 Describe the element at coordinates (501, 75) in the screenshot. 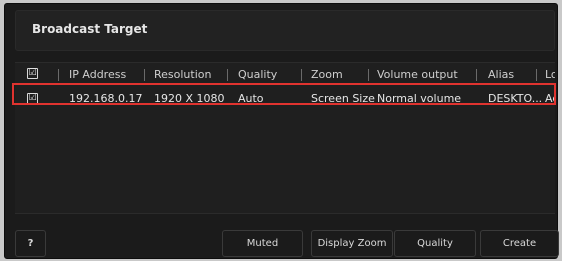

I see `column-header-alias: Alias` at that location.